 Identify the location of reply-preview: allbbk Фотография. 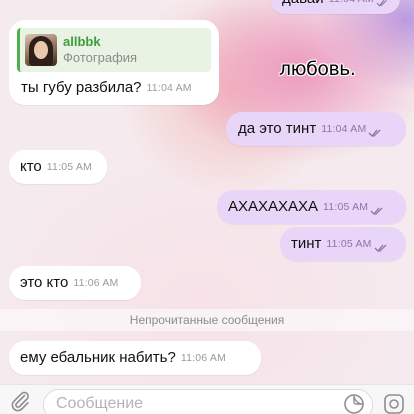
(114, 50).